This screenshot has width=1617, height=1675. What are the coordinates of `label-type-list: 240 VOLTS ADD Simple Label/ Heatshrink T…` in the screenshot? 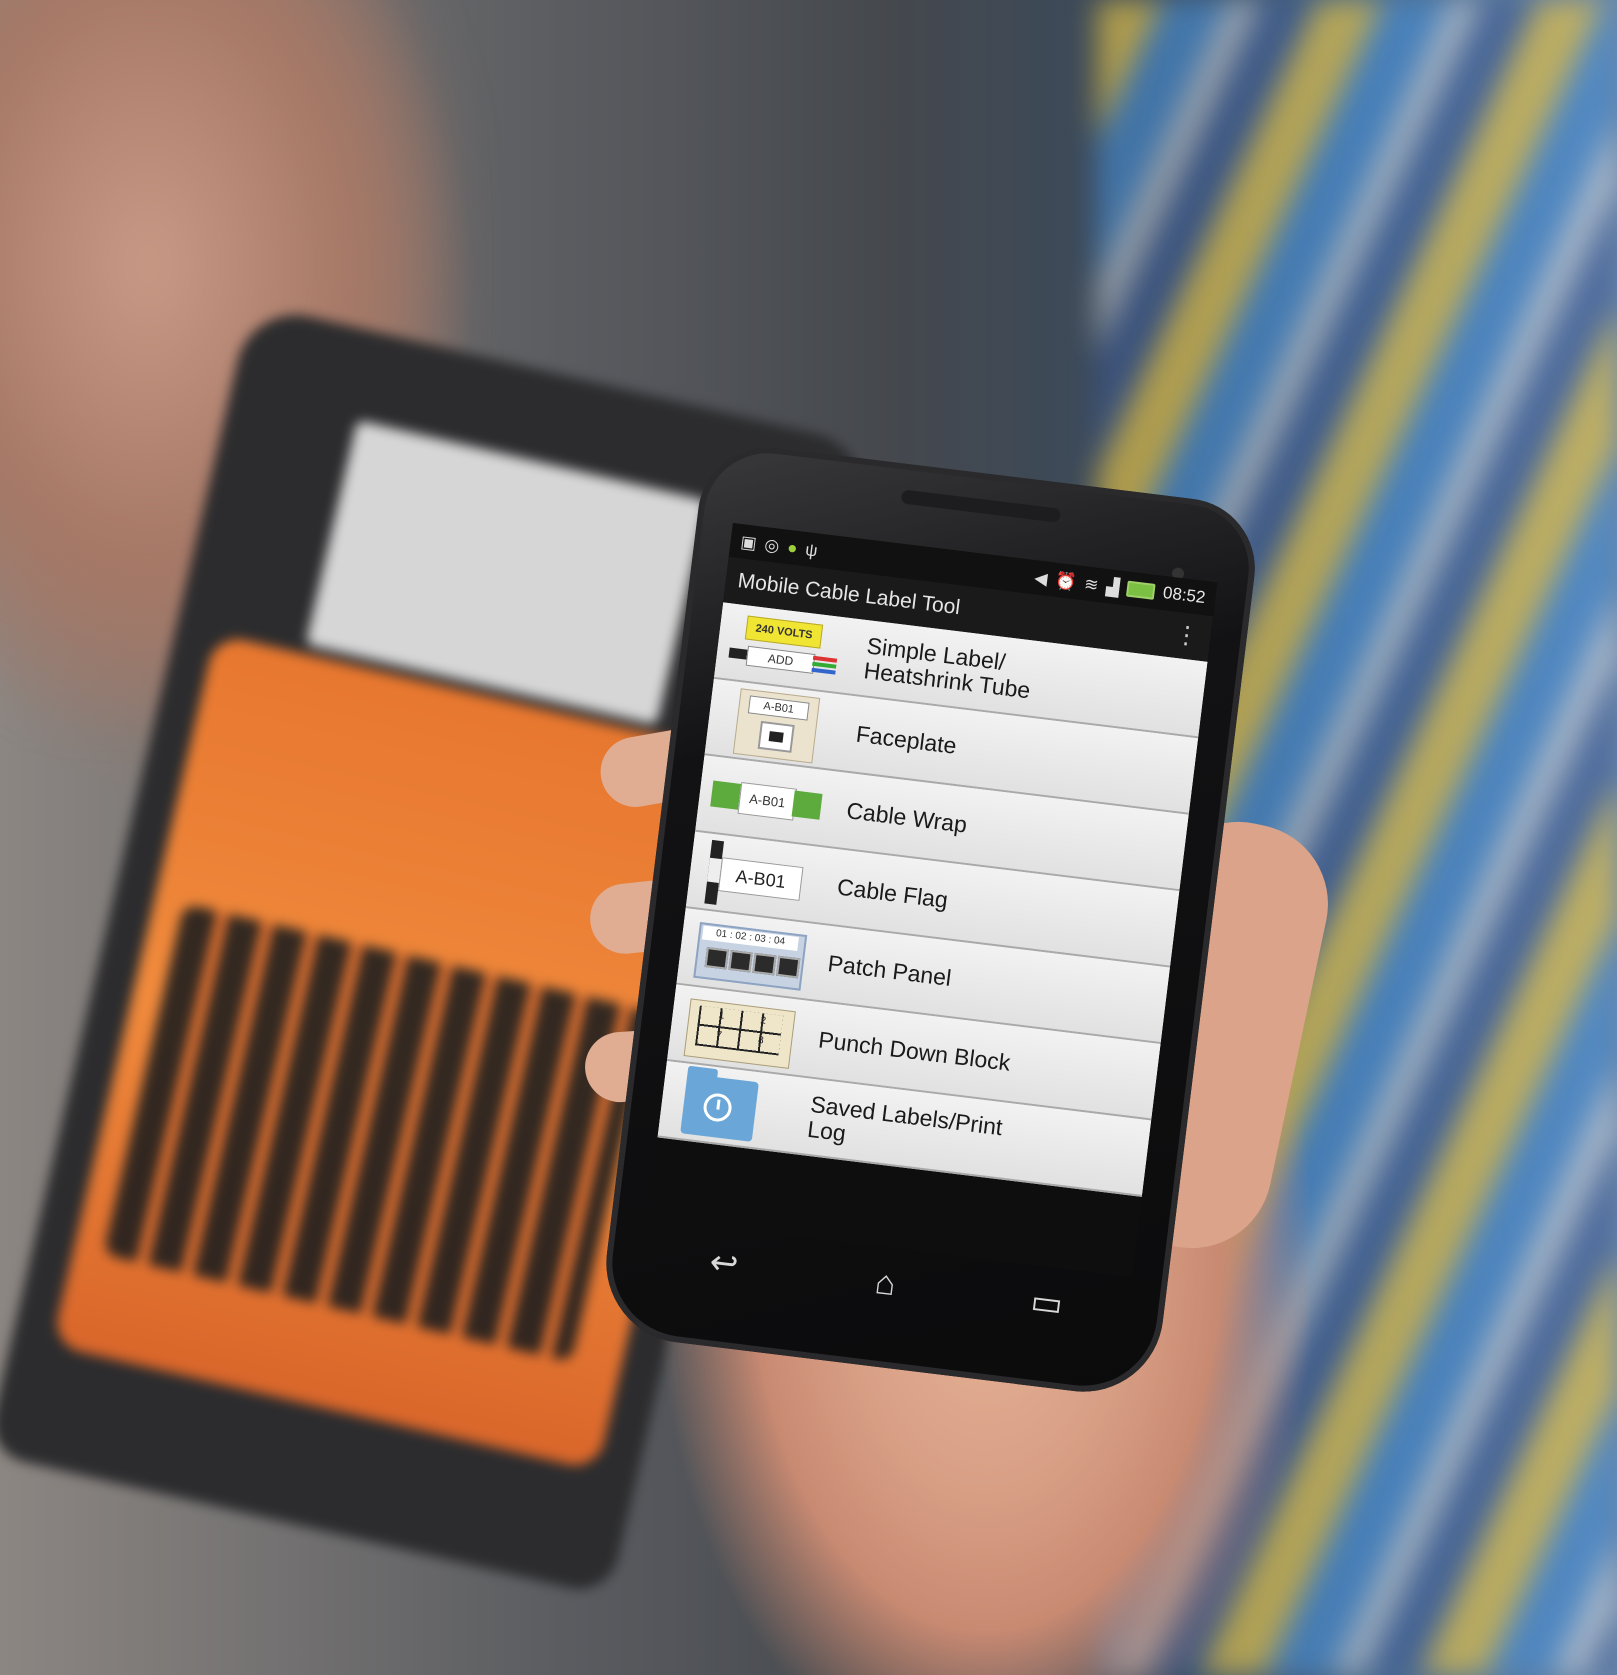 It's located at (932, 899).